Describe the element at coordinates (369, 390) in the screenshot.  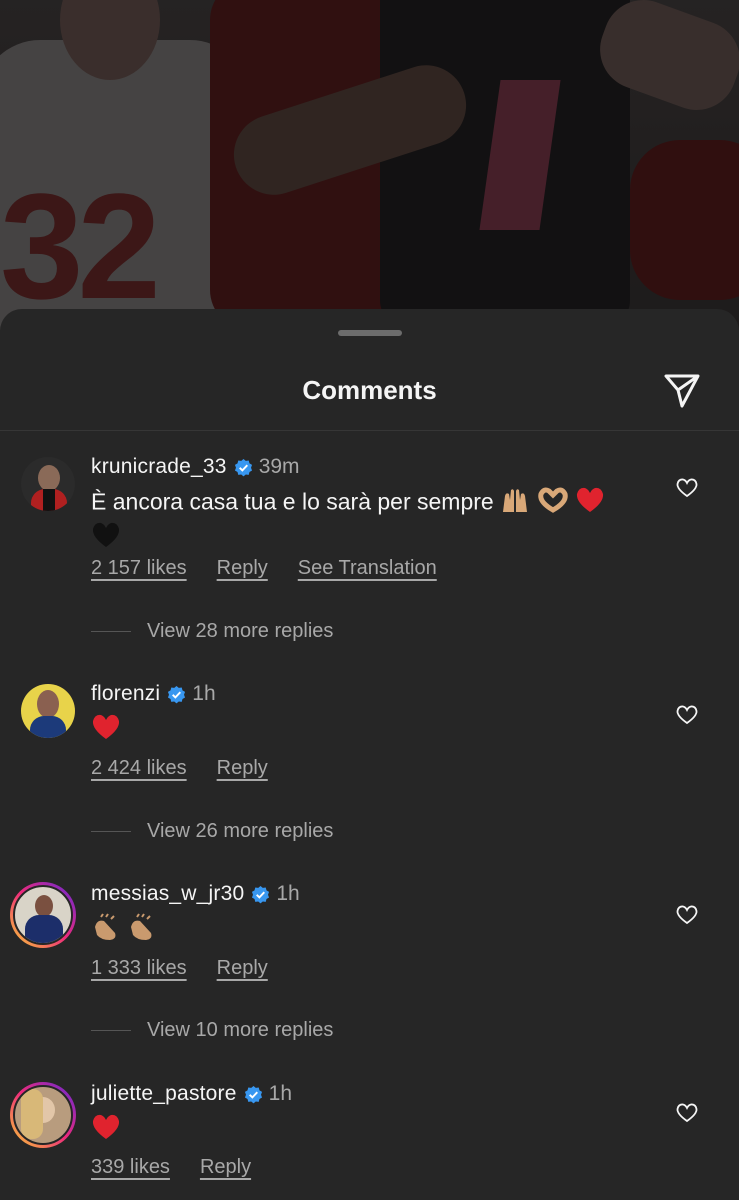
I see `sheet-title: Comments` at that location.